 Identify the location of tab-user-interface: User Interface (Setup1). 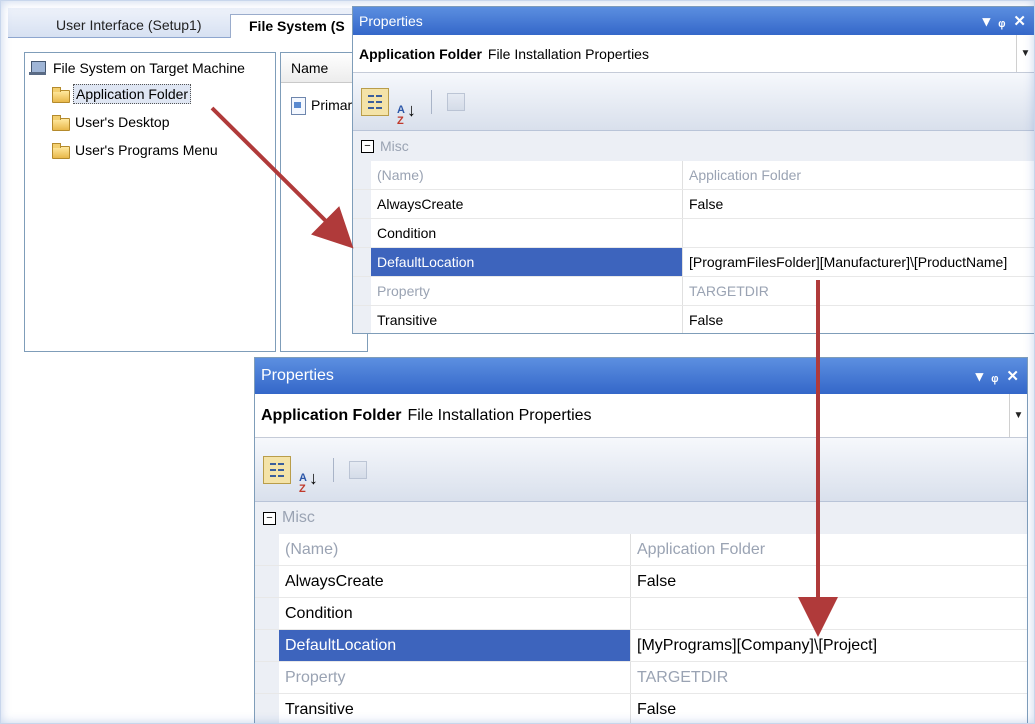
(132, 26).